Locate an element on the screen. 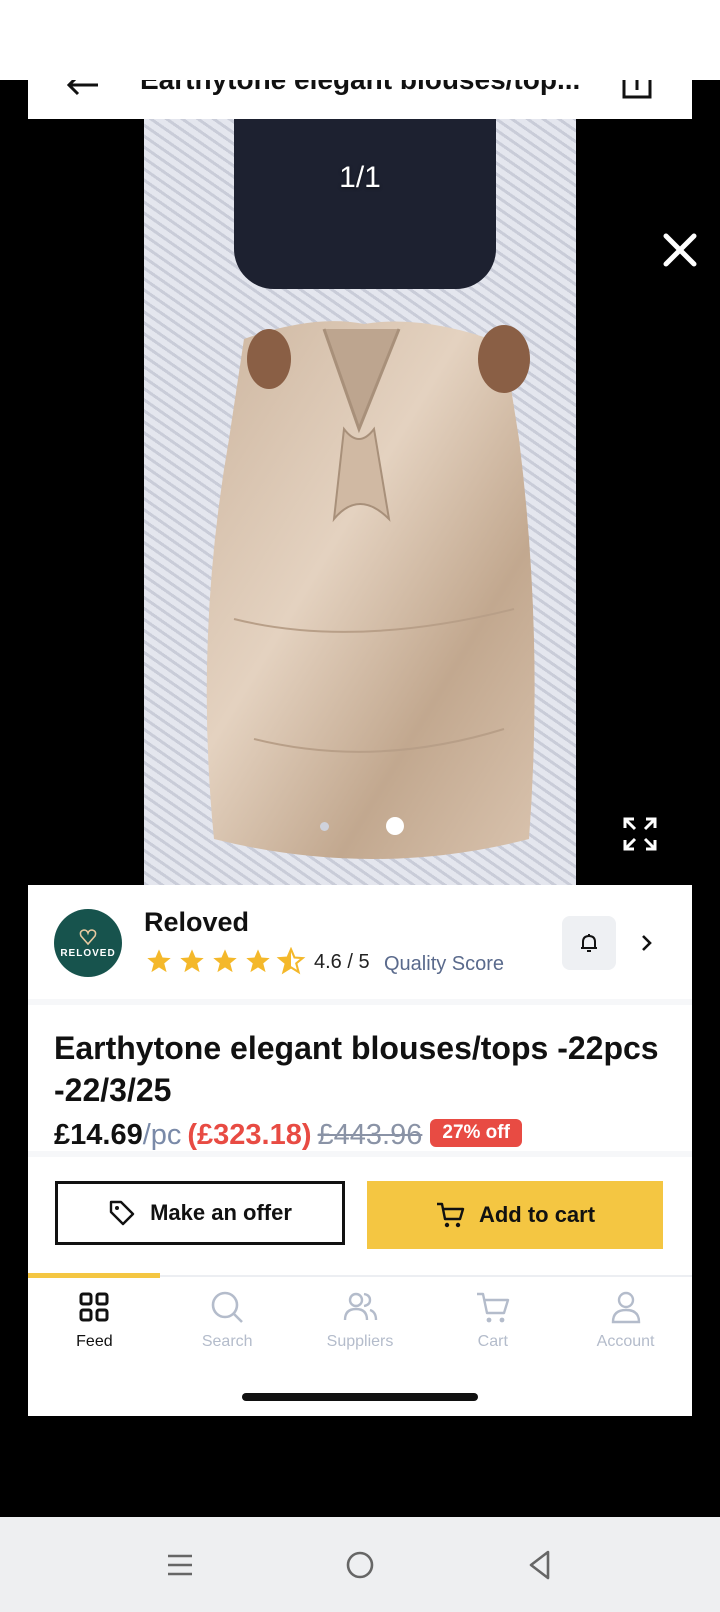  nav-suppliers-label: Suppliers is located at coordinates (360, 1341).